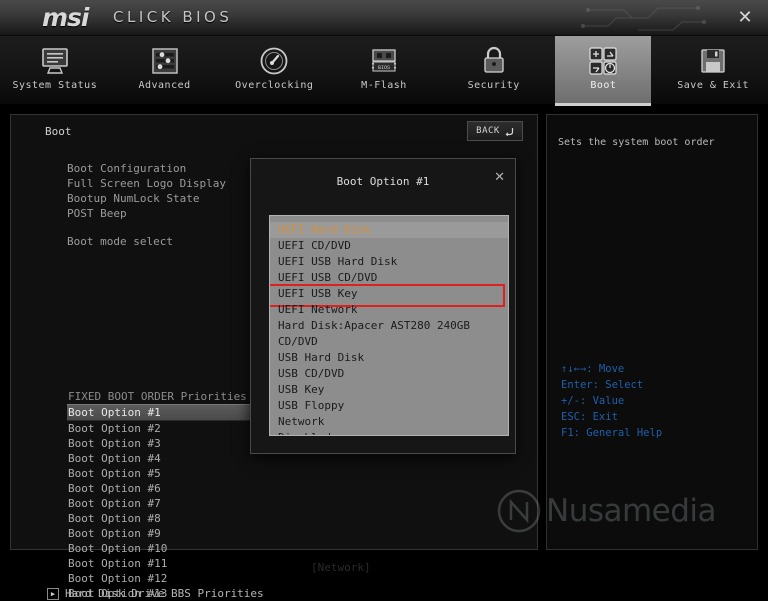 The height and width of the screenshot is (601, 768). I want to click on window-titlebar: msi CLICK BIOS ✕, so click(384, 18).